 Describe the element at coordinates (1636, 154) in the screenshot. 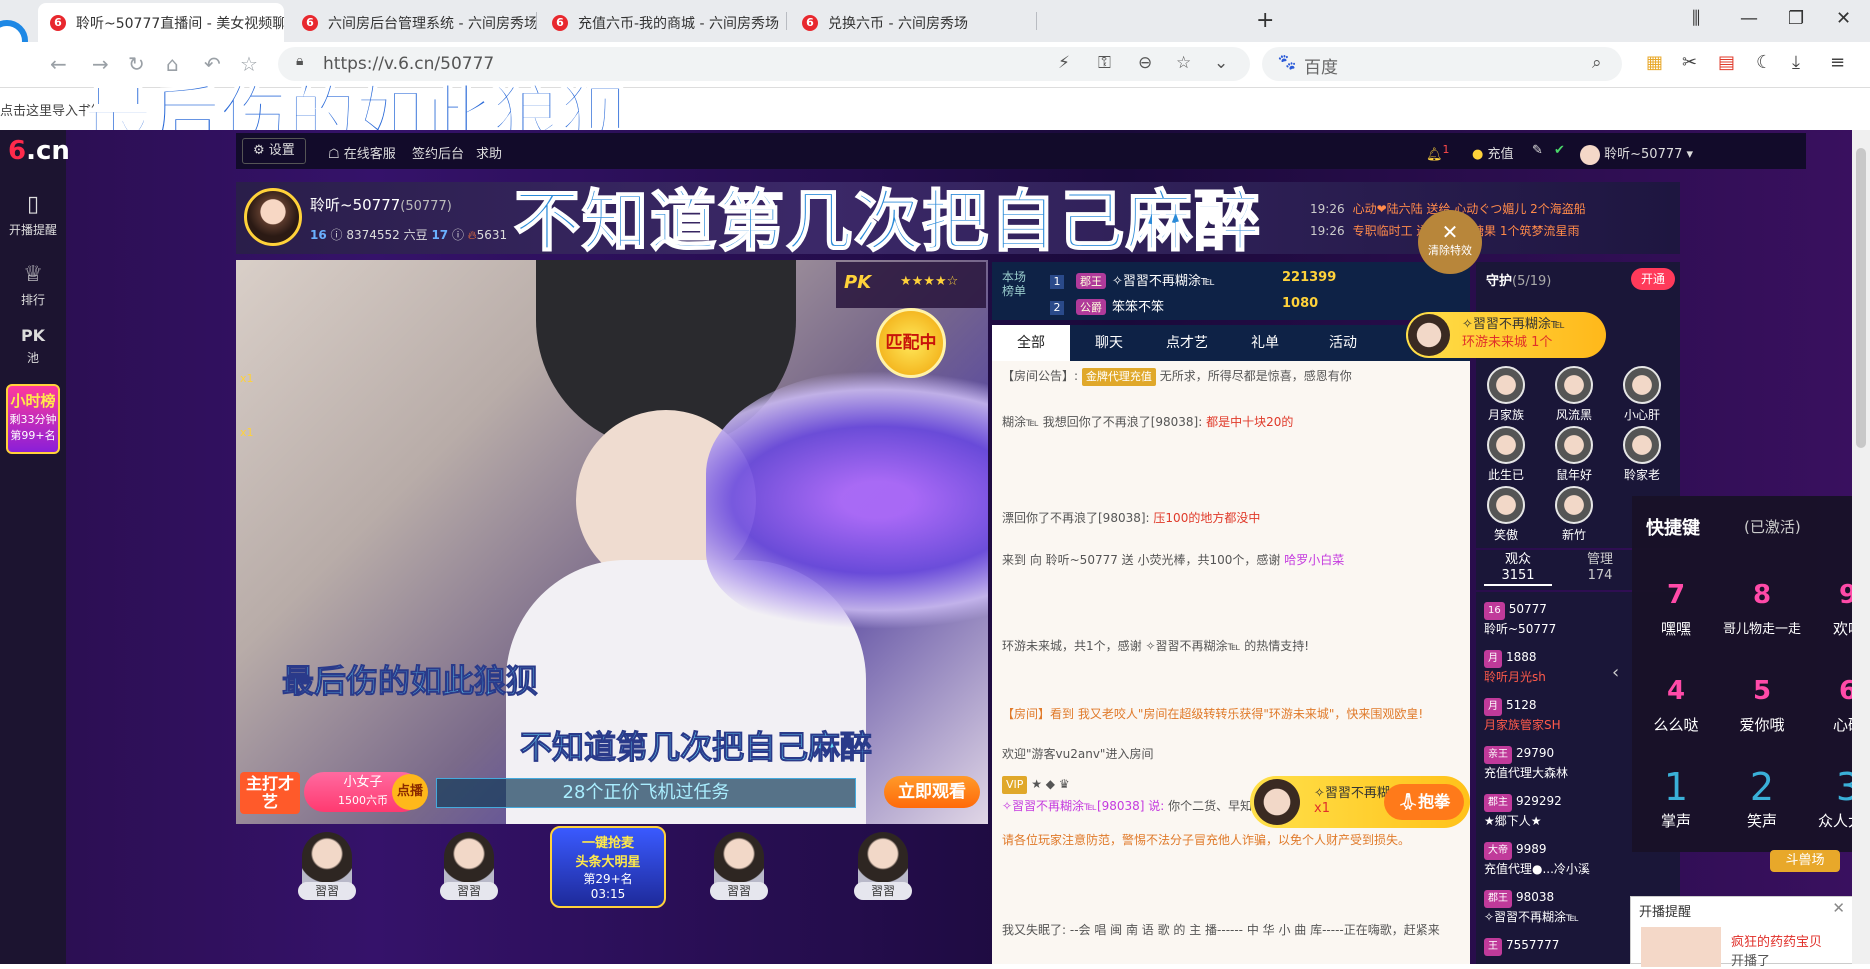

I see `user-menu: 聆听~50777 ▾` at that location.